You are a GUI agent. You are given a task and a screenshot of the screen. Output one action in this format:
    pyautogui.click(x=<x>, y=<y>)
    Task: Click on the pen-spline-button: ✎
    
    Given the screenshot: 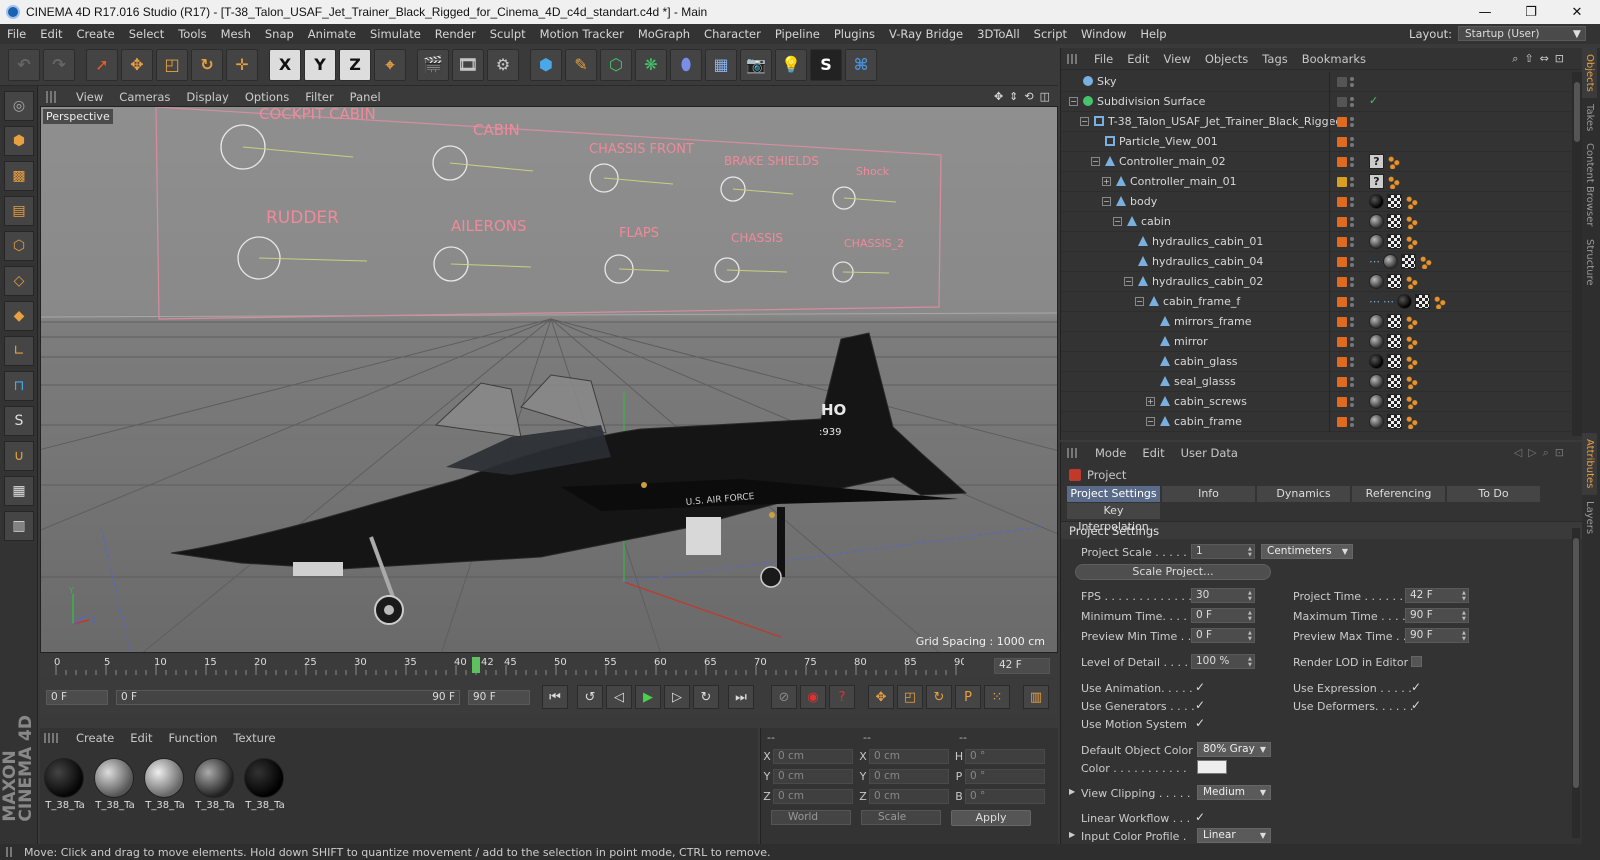 What is the action you would take?
    pyautogui.click(x=581, y=64)
    